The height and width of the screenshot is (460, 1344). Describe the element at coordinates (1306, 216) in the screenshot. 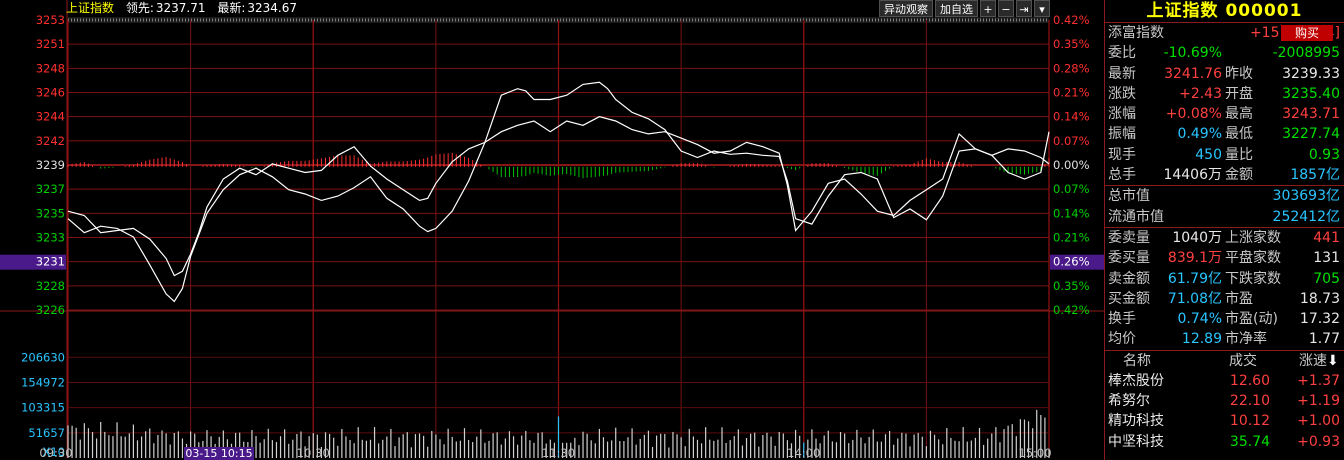

I see `field-value: 252412亿` at that location.